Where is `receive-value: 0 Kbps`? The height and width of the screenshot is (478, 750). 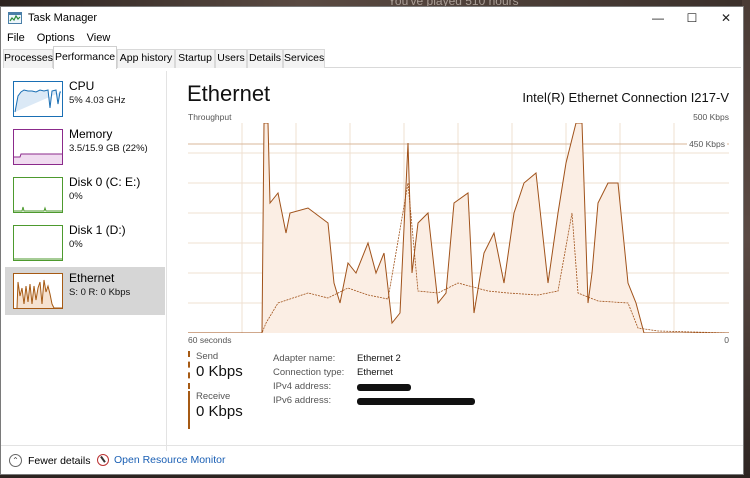 receive-value: 0 Kbps is located at coordinates (219, 411).